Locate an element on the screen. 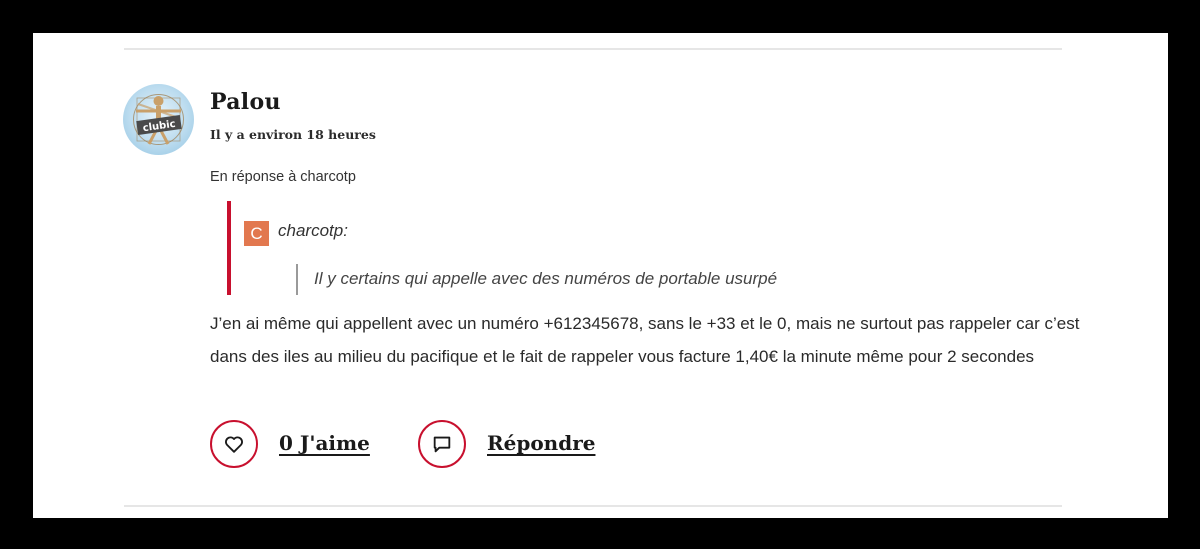 Image resolution: width=1200 pixels, height=549 pixels. reply-link: Répondre is located at coordinates (541, 443).